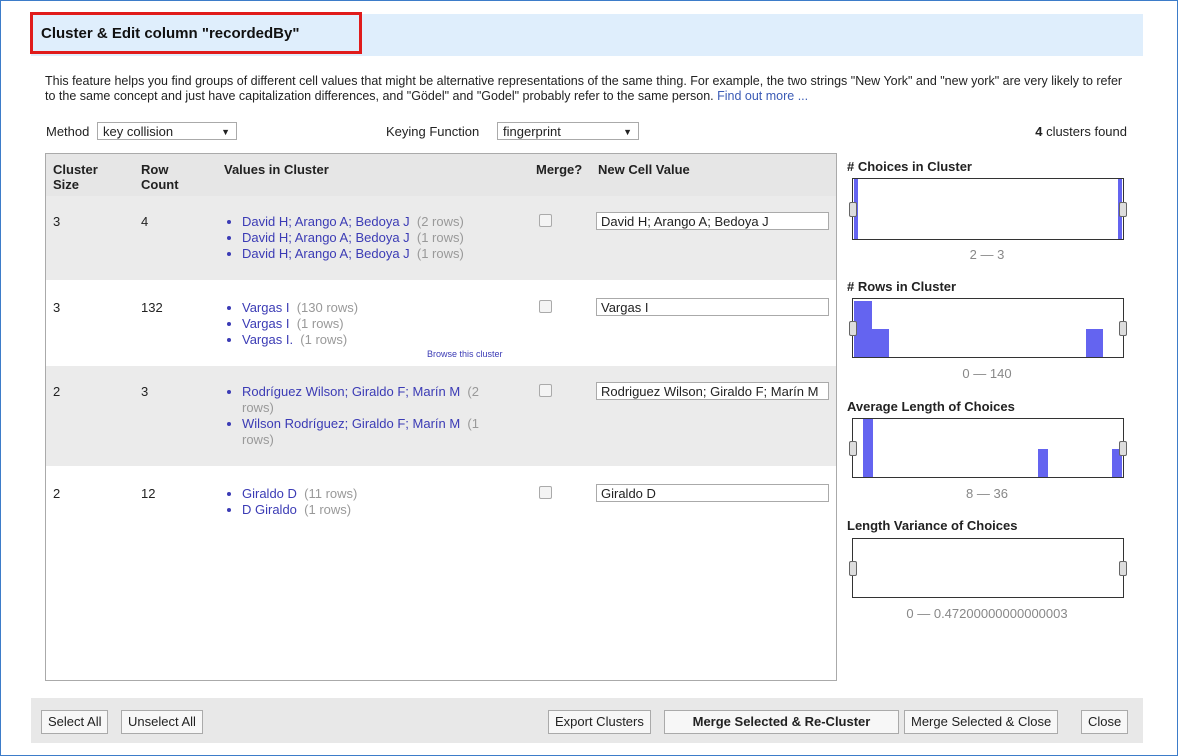  Describe the element at coordinates (145, 221) in the screenshot. I see `row-count: 4` at that location.